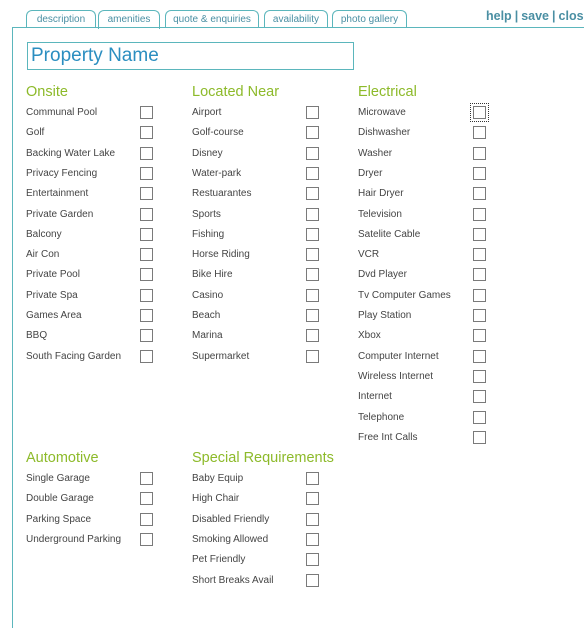 This screenshot has width=584, height=628. I want to click on checkbox-bbq, so click(146, 336).